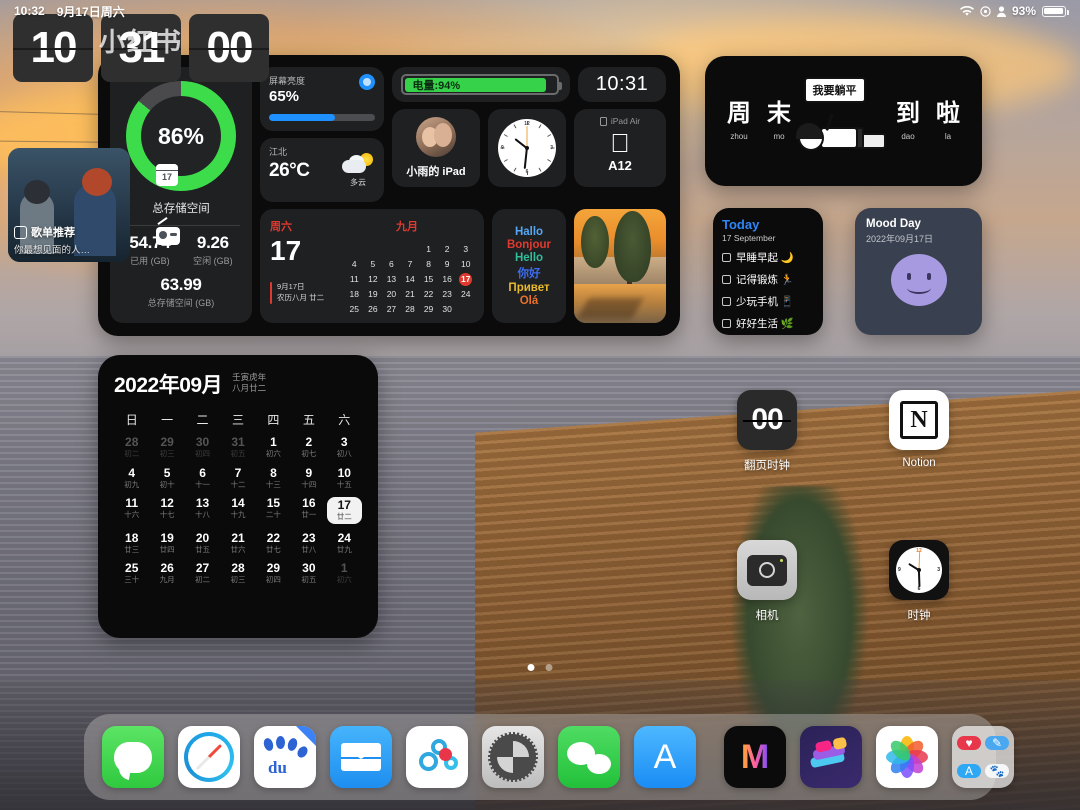  What do you see at coordinates (202, 573) in the screenshot?
I see `calendar-day-cell: 27 初二` at bounding box center [202, 573].